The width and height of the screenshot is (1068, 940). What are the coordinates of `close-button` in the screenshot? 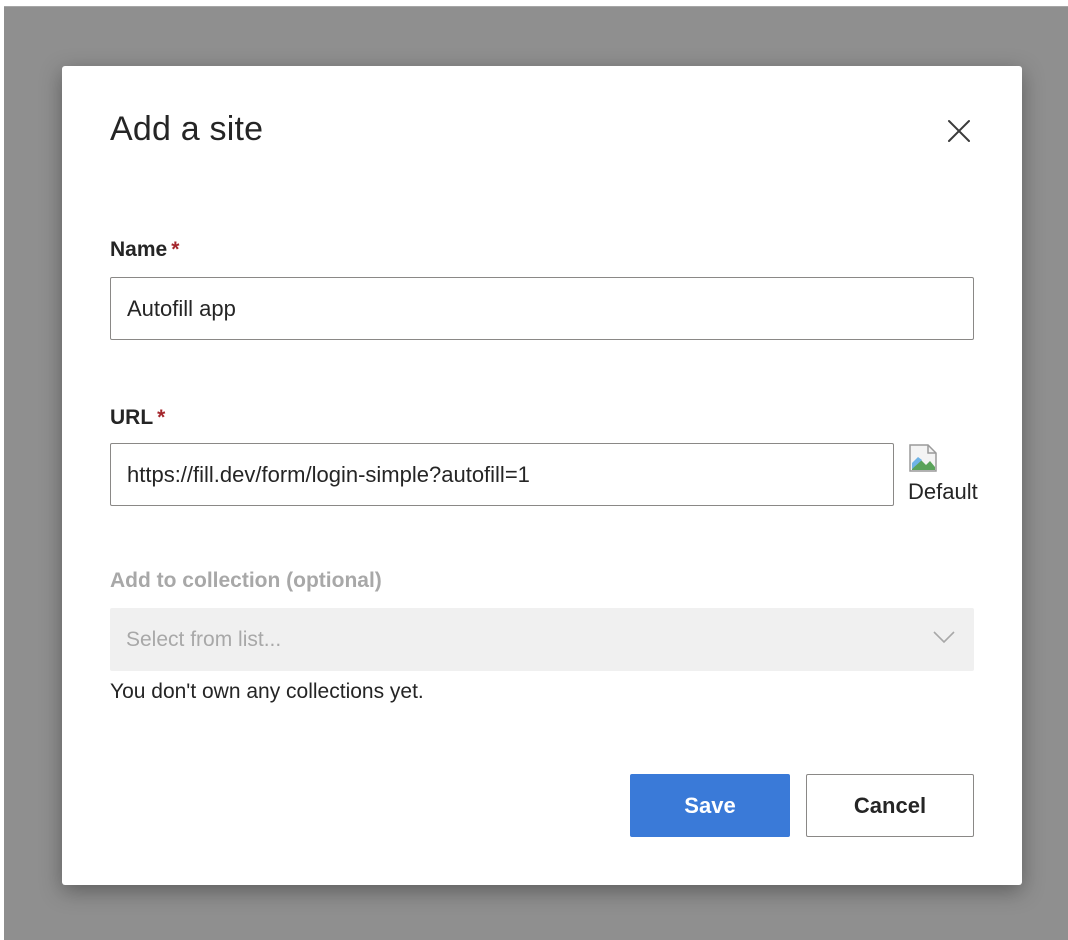 It's located at (959, 131).